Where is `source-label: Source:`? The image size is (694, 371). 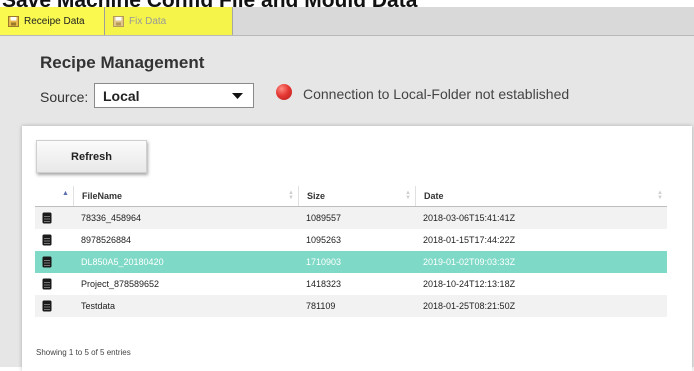
source-label: Source: is located at coordinates (64, 97).